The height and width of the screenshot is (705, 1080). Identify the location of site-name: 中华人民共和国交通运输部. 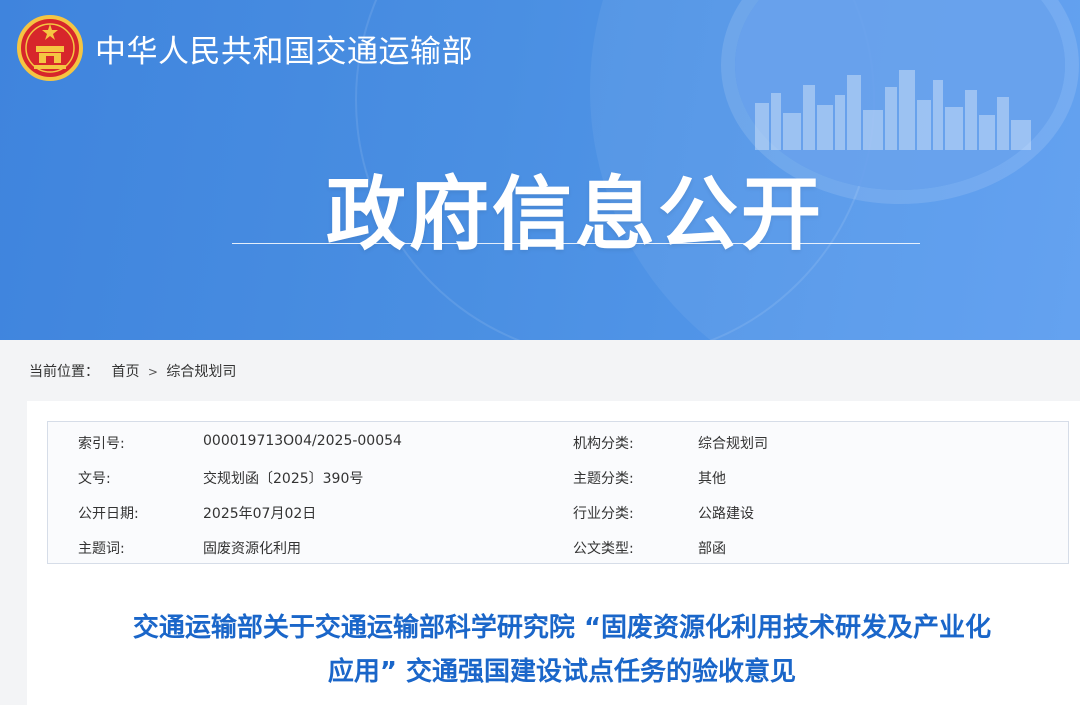
(284, 48).